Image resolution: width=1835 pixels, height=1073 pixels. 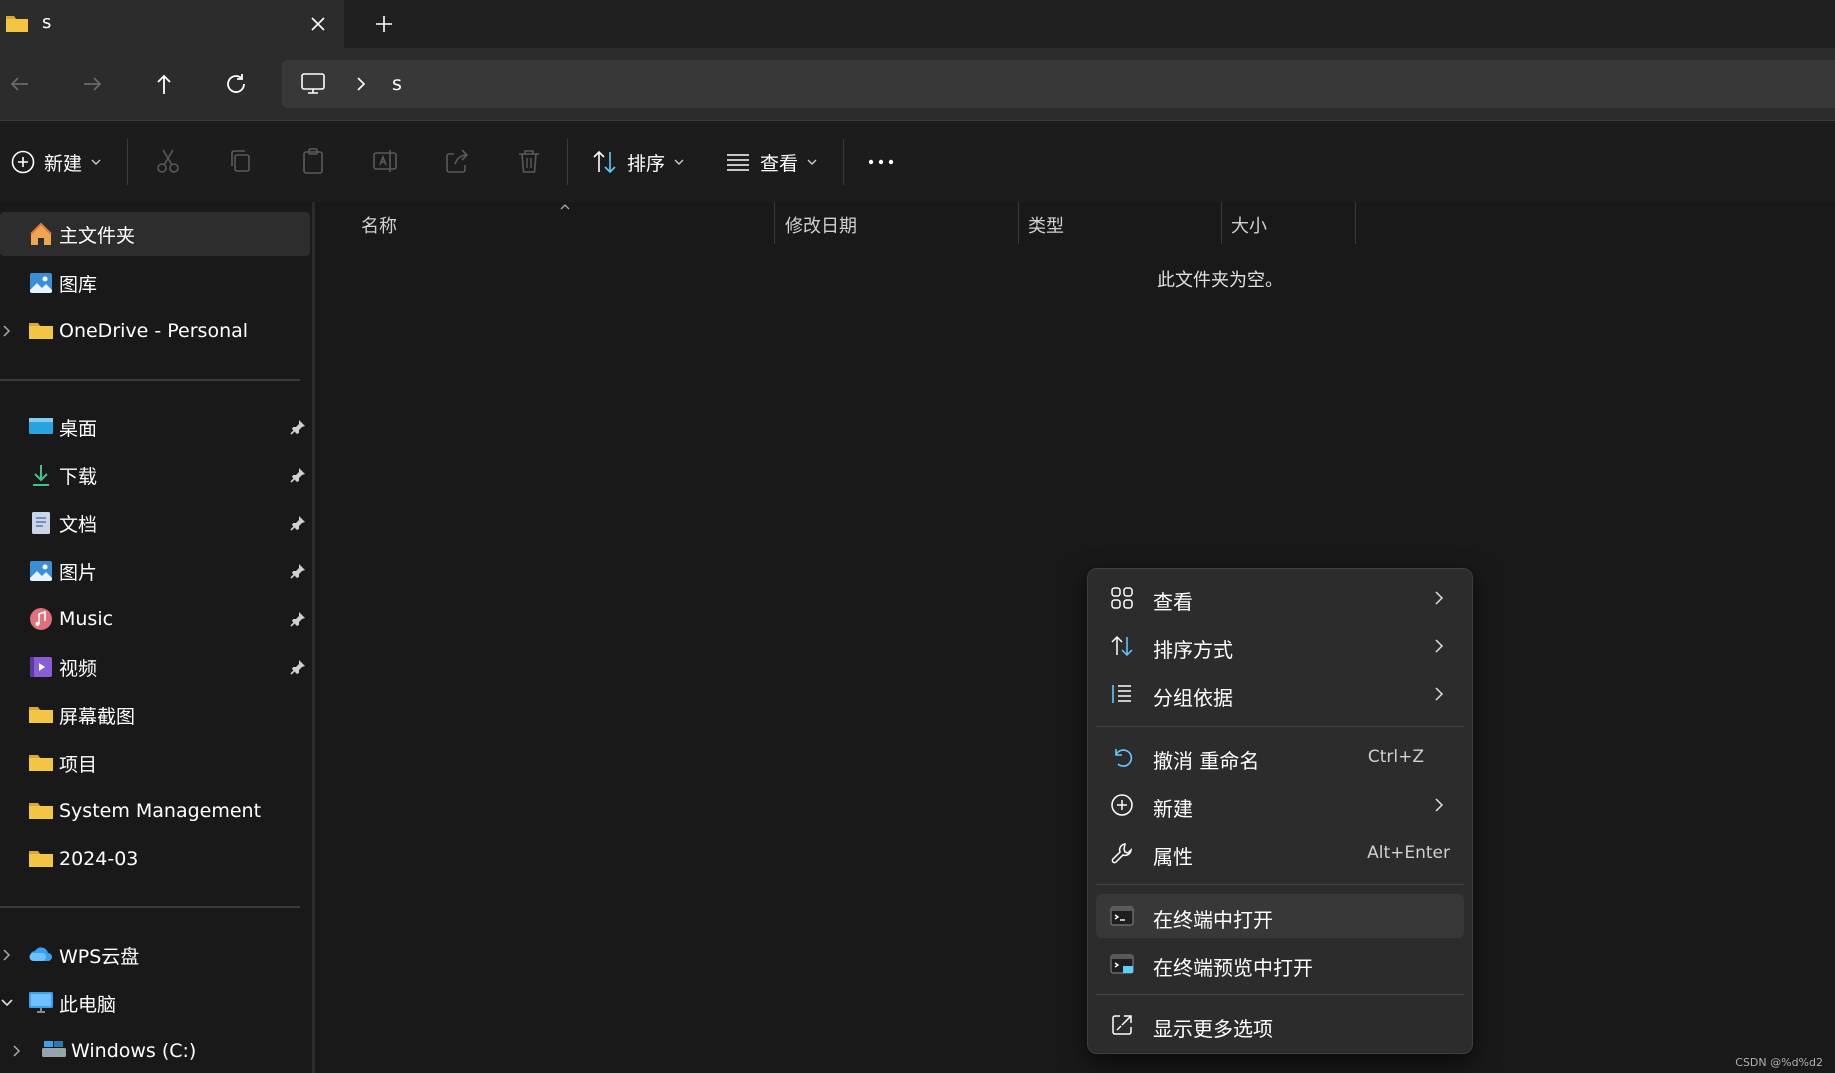 What do you see at coordinates (318, 24) in the screenshot?
I see `close-icon` at bounding box center [318, 24].